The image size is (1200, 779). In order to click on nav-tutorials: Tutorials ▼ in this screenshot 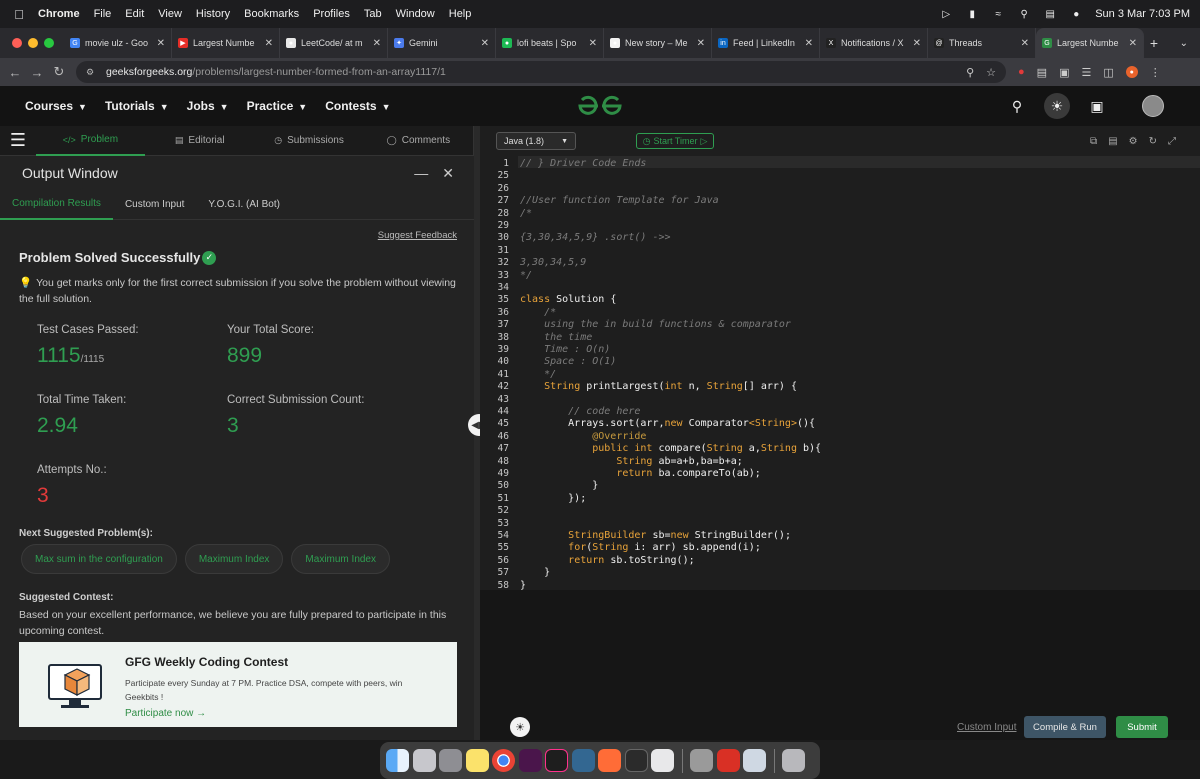, I will do `click(137, 106)`.